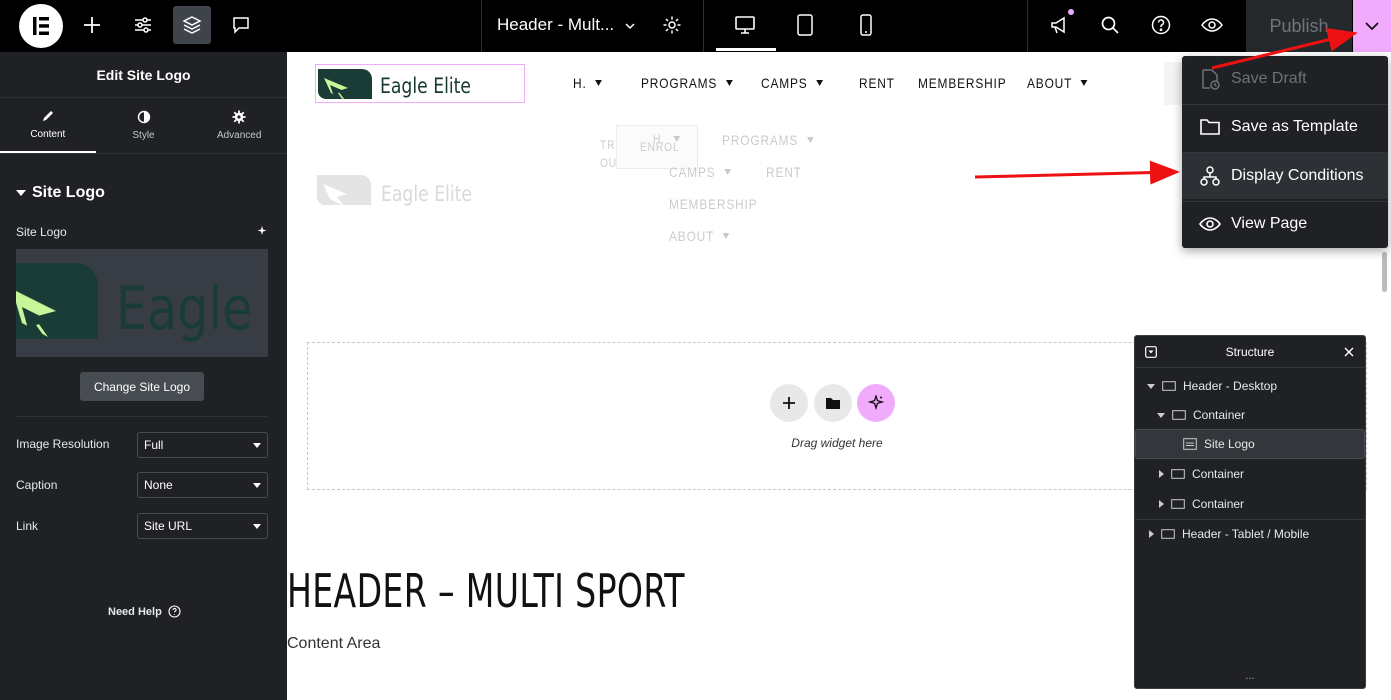  Describe the element at coordinates (866, 25) in the screenshot. I see `mobile-view-icon` at that location.